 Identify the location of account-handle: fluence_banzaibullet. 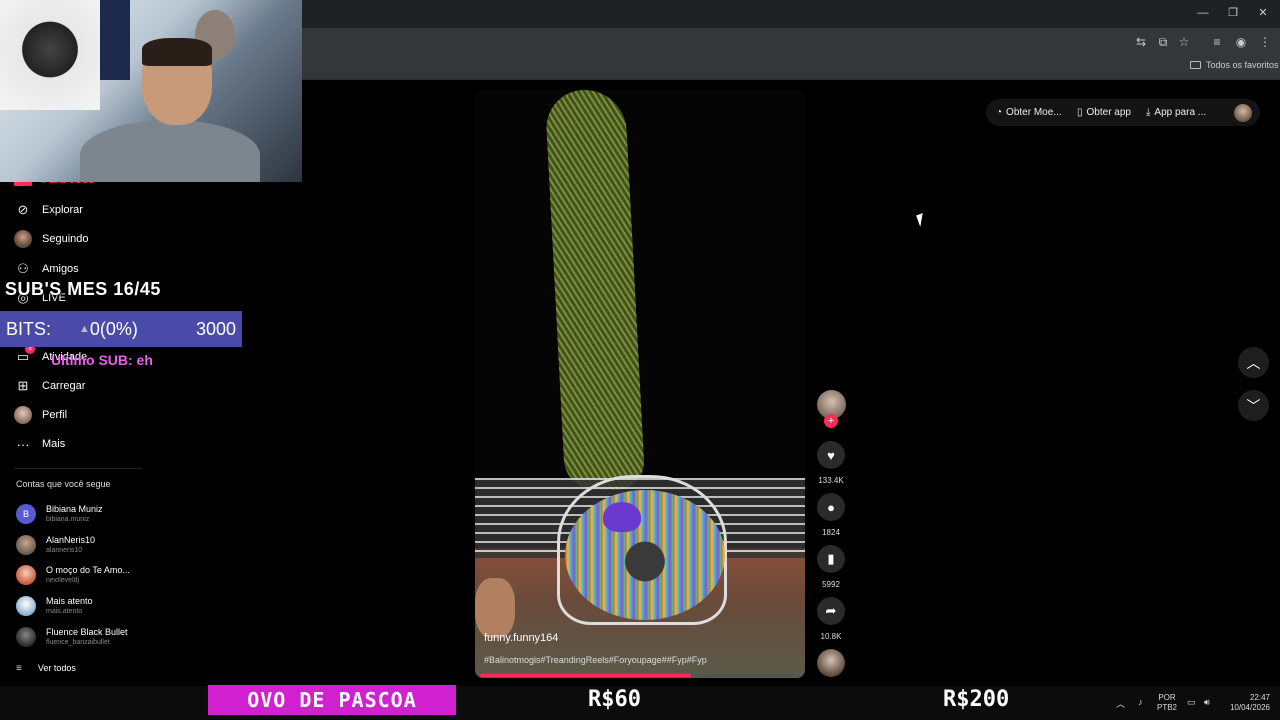
(78, 642).